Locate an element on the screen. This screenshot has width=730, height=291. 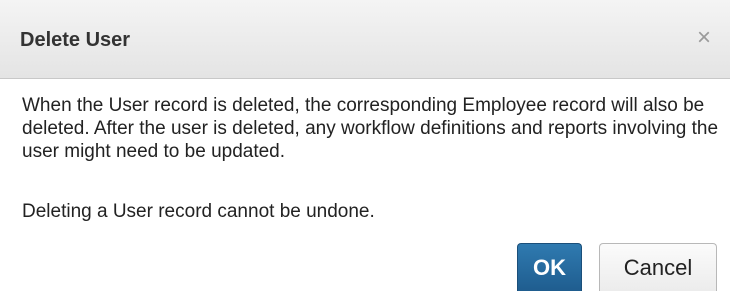
ok-button: OK is located at coordinates (549, 267).